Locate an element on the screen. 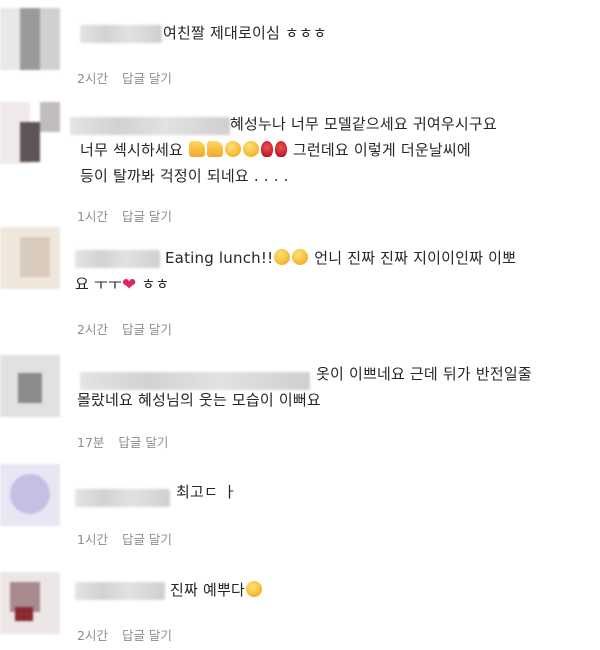 Image resolution: width=600 pixels, height=650 pixels. comment-line: 여친짤 제대로이심 ㅎㅎㅎ is located at coordinates (245, 33).